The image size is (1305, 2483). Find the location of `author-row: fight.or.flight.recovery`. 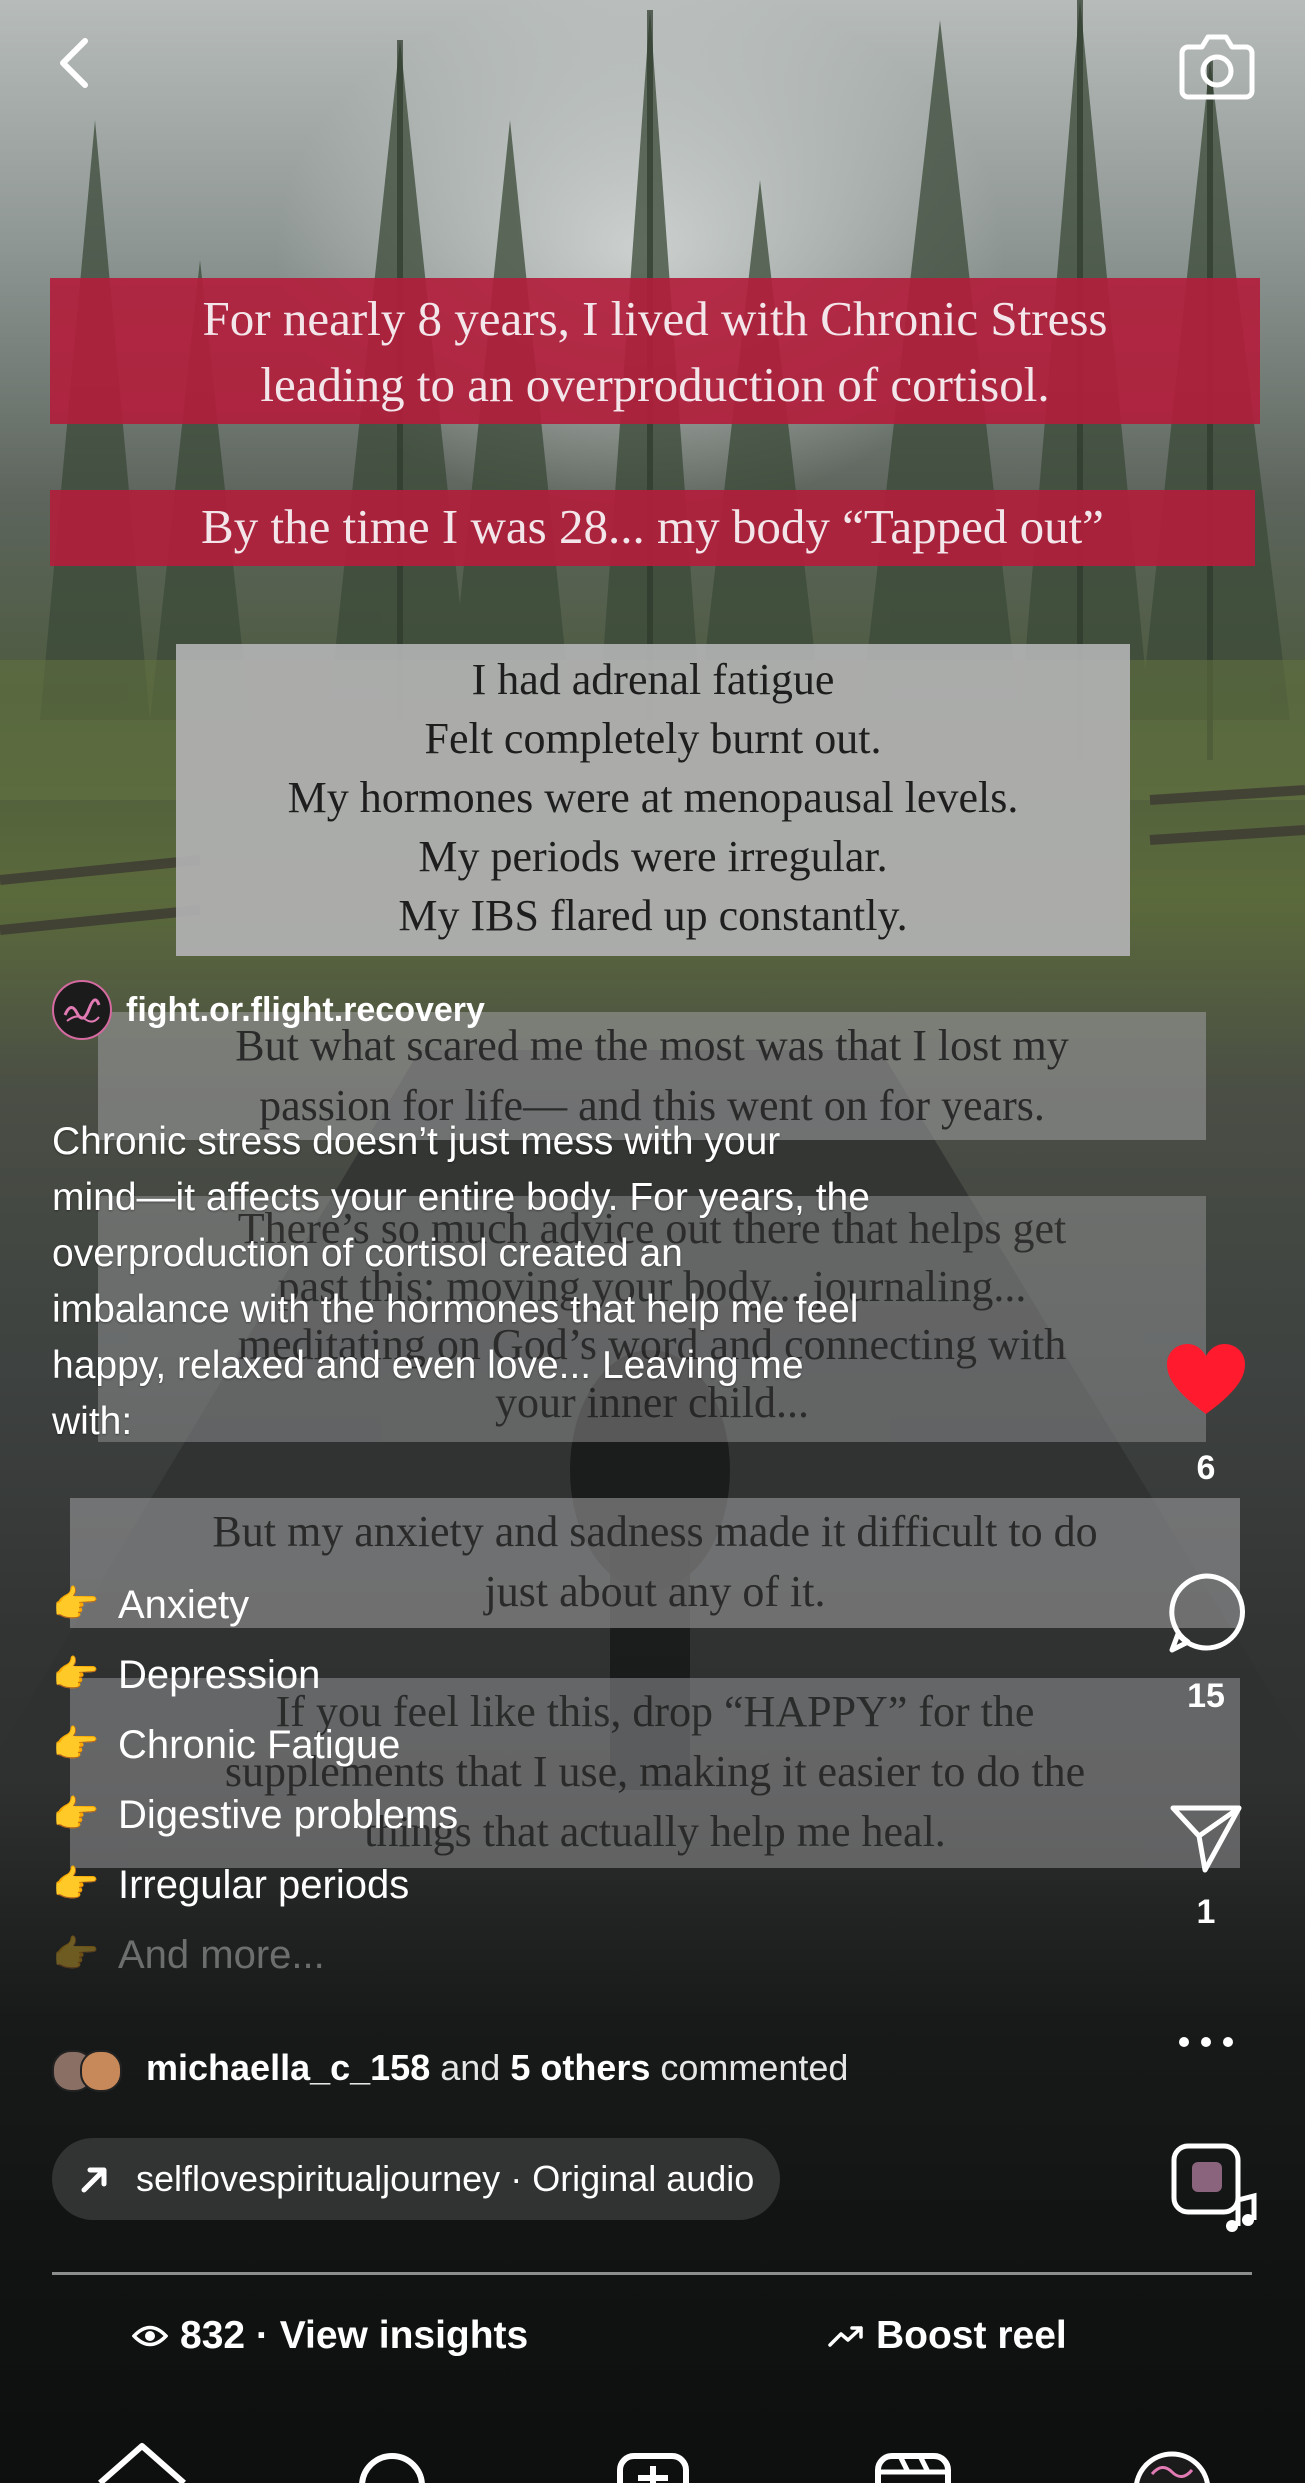

author-row: fight.or.flight.recovery is located at coordinates (268, 1010).